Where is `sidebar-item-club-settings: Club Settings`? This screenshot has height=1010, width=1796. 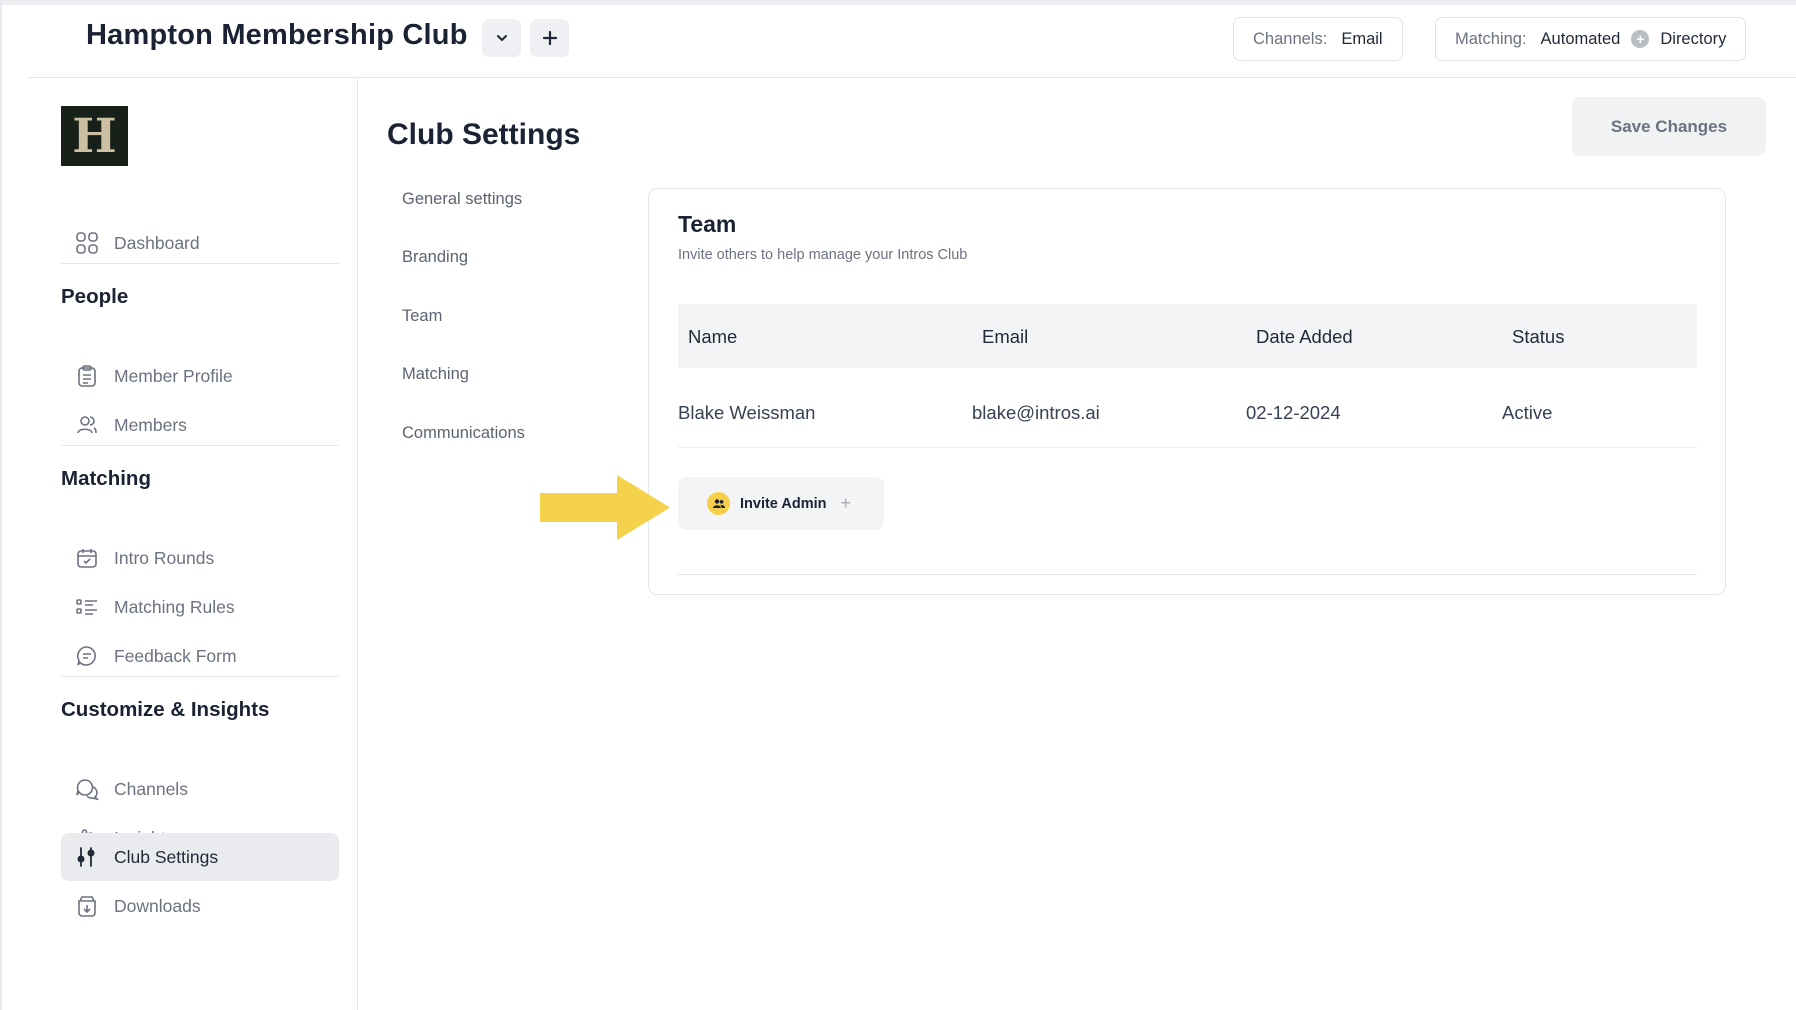
sidebar-item-club-settings: Club Settings is located at coordinates (200, 857).